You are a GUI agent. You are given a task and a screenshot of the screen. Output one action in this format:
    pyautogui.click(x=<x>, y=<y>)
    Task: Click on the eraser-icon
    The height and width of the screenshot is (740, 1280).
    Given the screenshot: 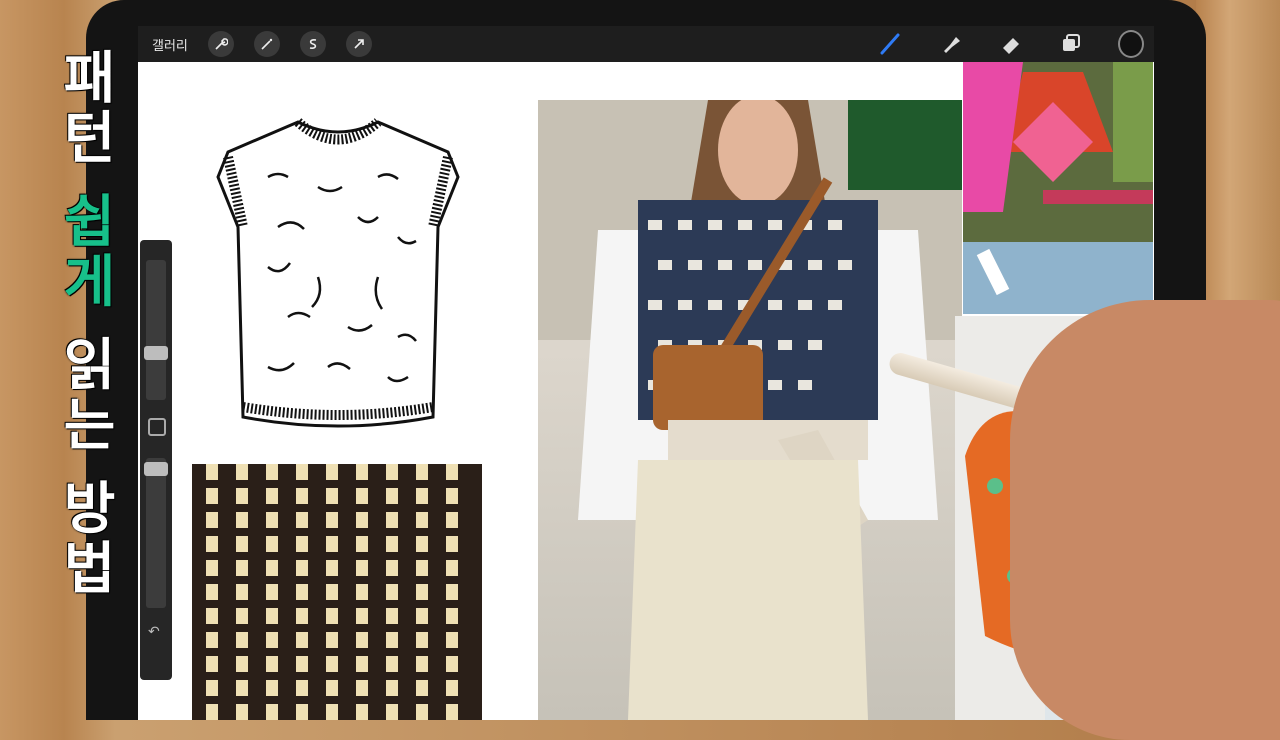 What is the action you would take?
    pyautogui.click(x=1011, y=44)
    